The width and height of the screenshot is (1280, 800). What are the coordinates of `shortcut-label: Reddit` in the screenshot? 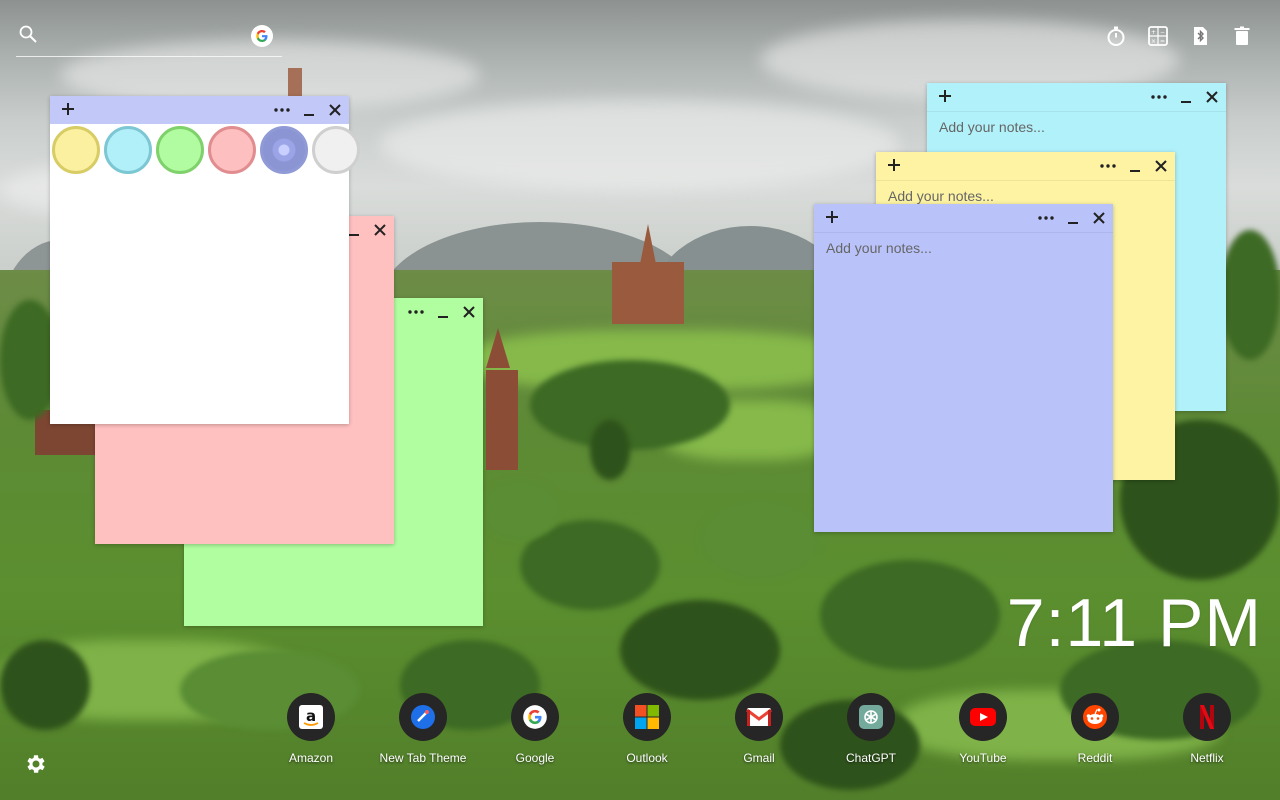 It's located at (1095, 758).